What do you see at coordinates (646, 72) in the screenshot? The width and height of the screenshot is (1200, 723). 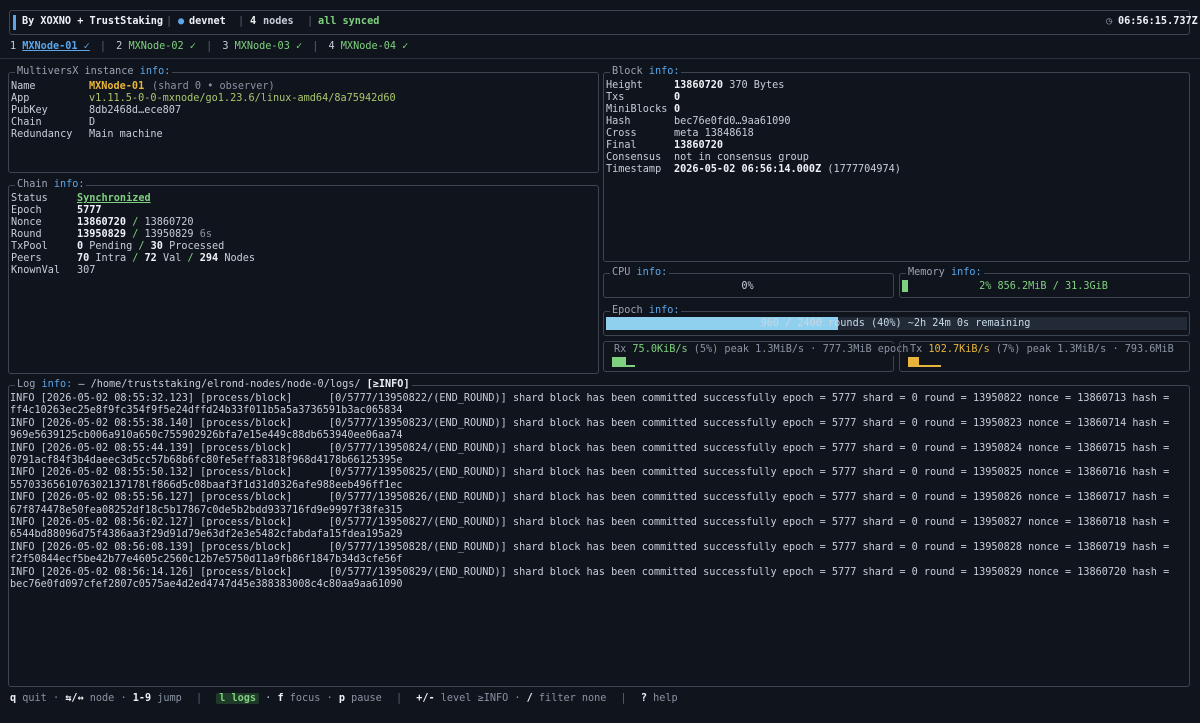 I see `block-panel-title: Block info:` at bounding box center [646, 72].